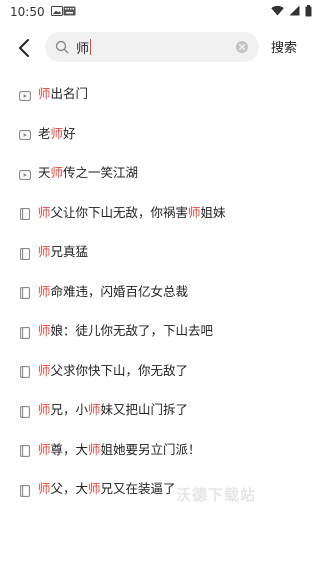 This screenshot has height=568, width=320. I want to click on suggestion-item: 师父求你快下山，你无敌了, so click(160, 370).